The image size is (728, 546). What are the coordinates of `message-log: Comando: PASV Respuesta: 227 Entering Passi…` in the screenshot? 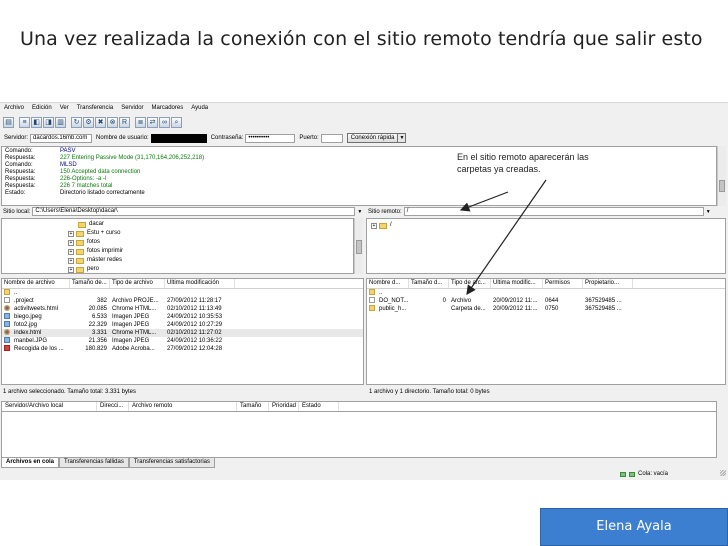 It's located at (359, 176).